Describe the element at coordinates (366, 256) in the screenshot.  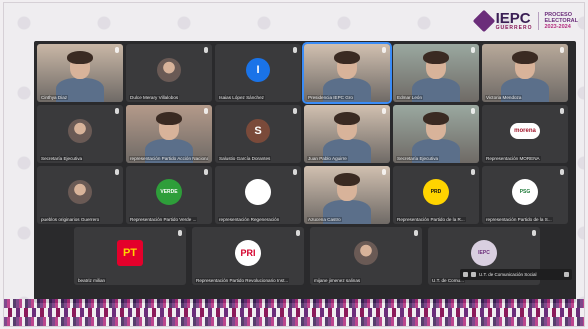
I see `participant-tile: mijane jimenez salinas` at that location.